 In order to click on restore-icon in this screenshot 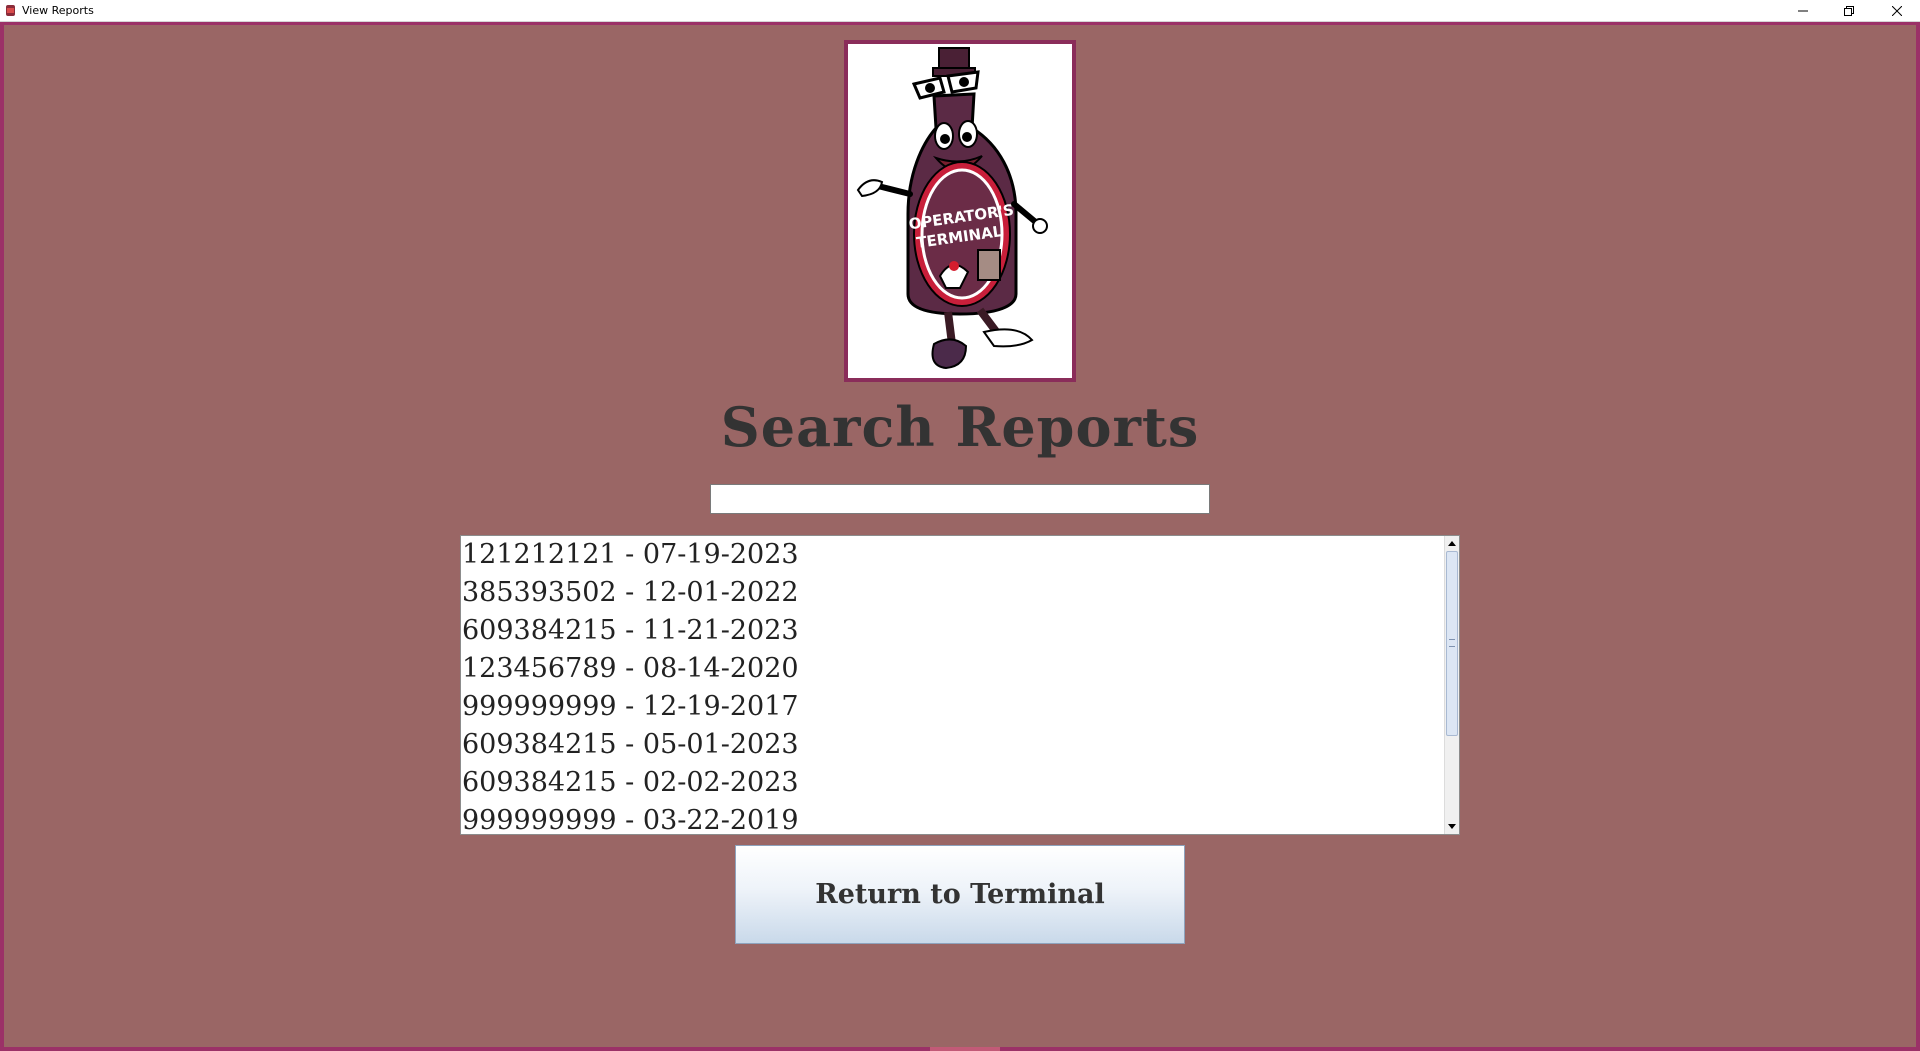, I will do `click(1849, 11)`.